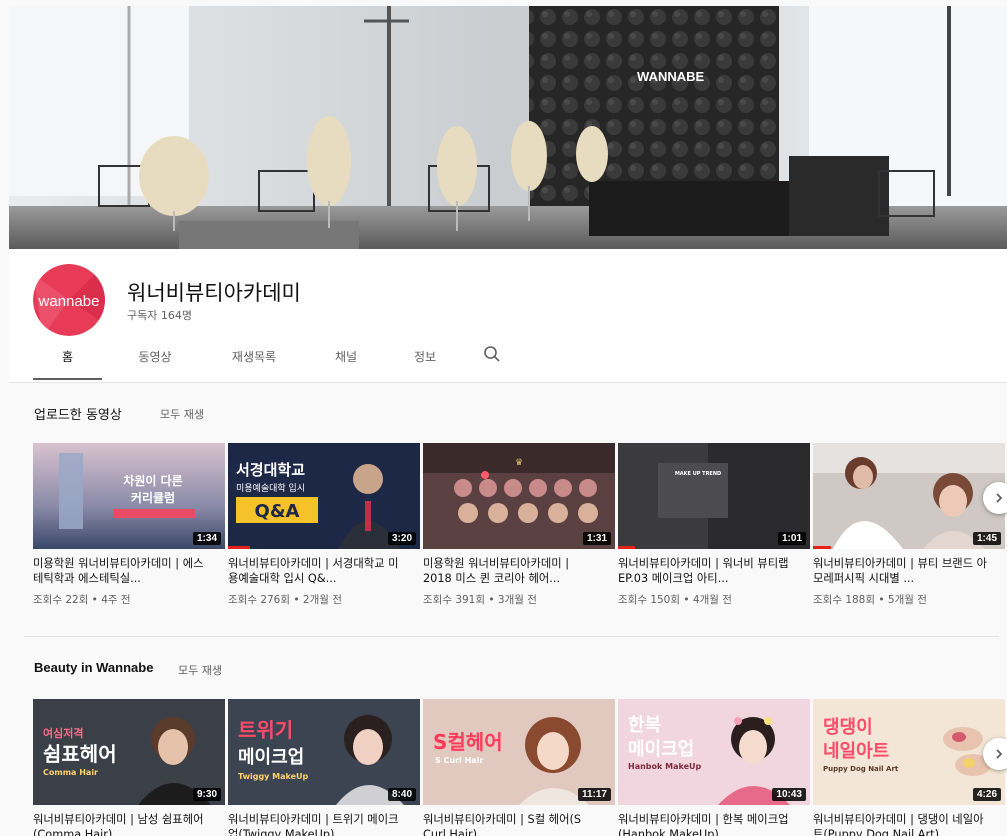  I want to click on video-meta: 조회수 22회 • 4주 전, so click(82, 600).